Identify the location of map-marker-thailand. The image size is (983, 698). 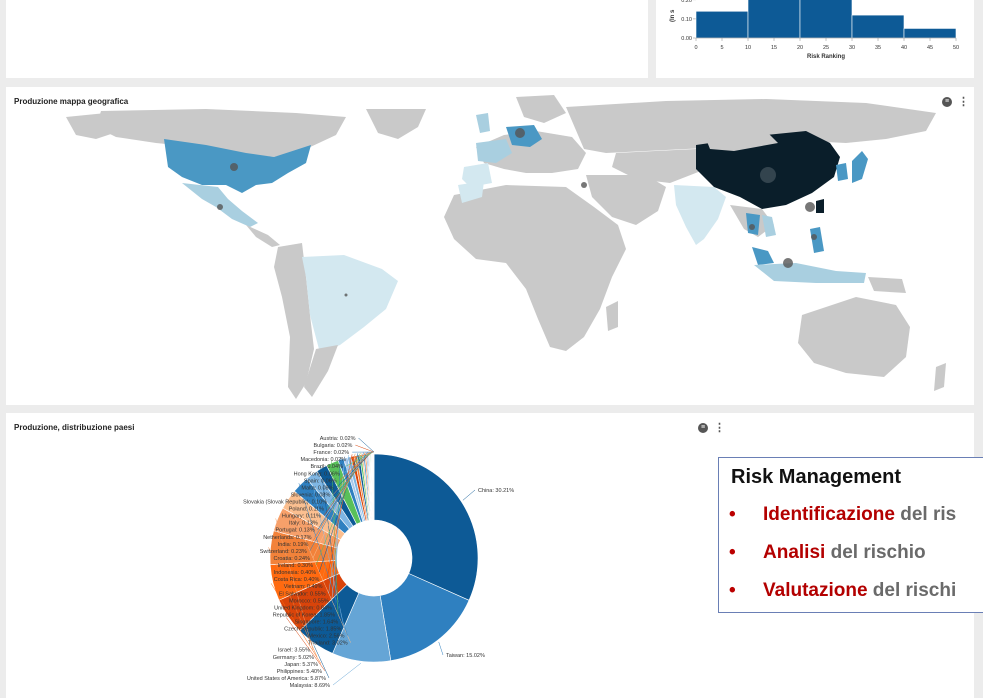
(752, 227).